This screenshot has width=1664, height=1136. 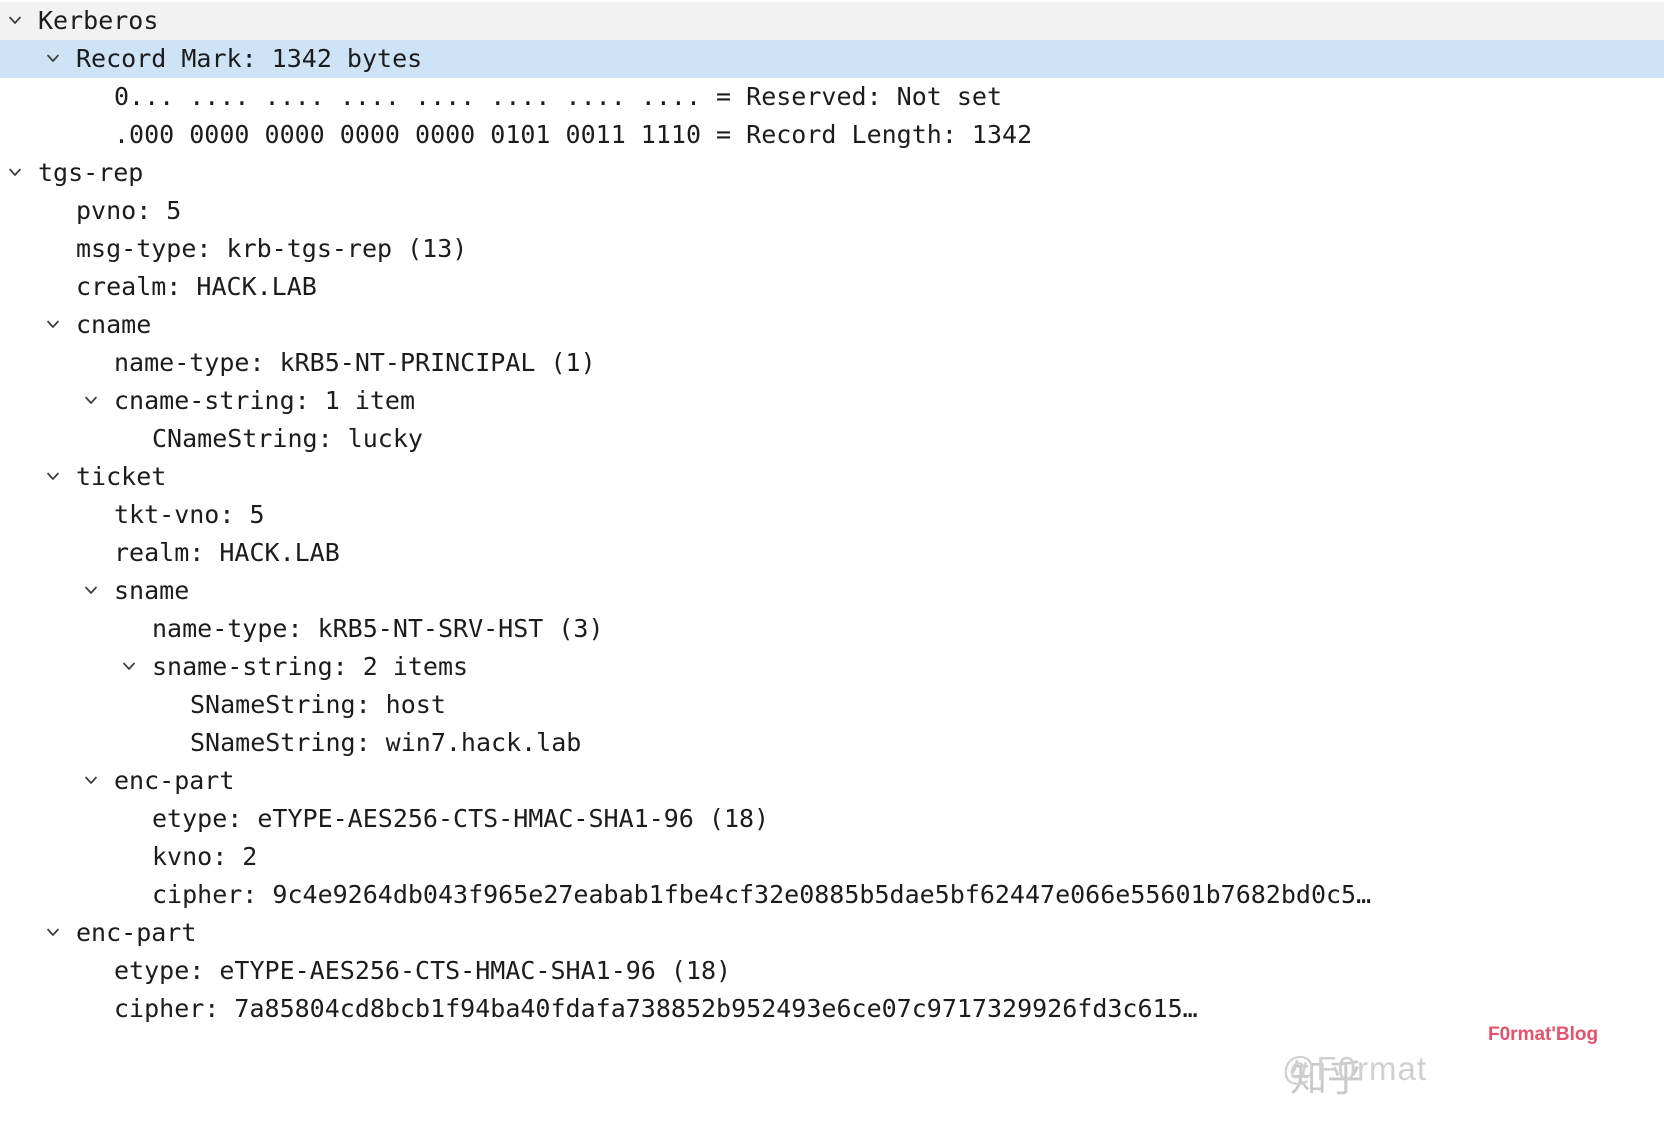 What do you see at coordinates (832, 515) in the screenshot?
I see `tree-row-tkt-vno: tkt-vno: 5` at bounding box center [832, 515].